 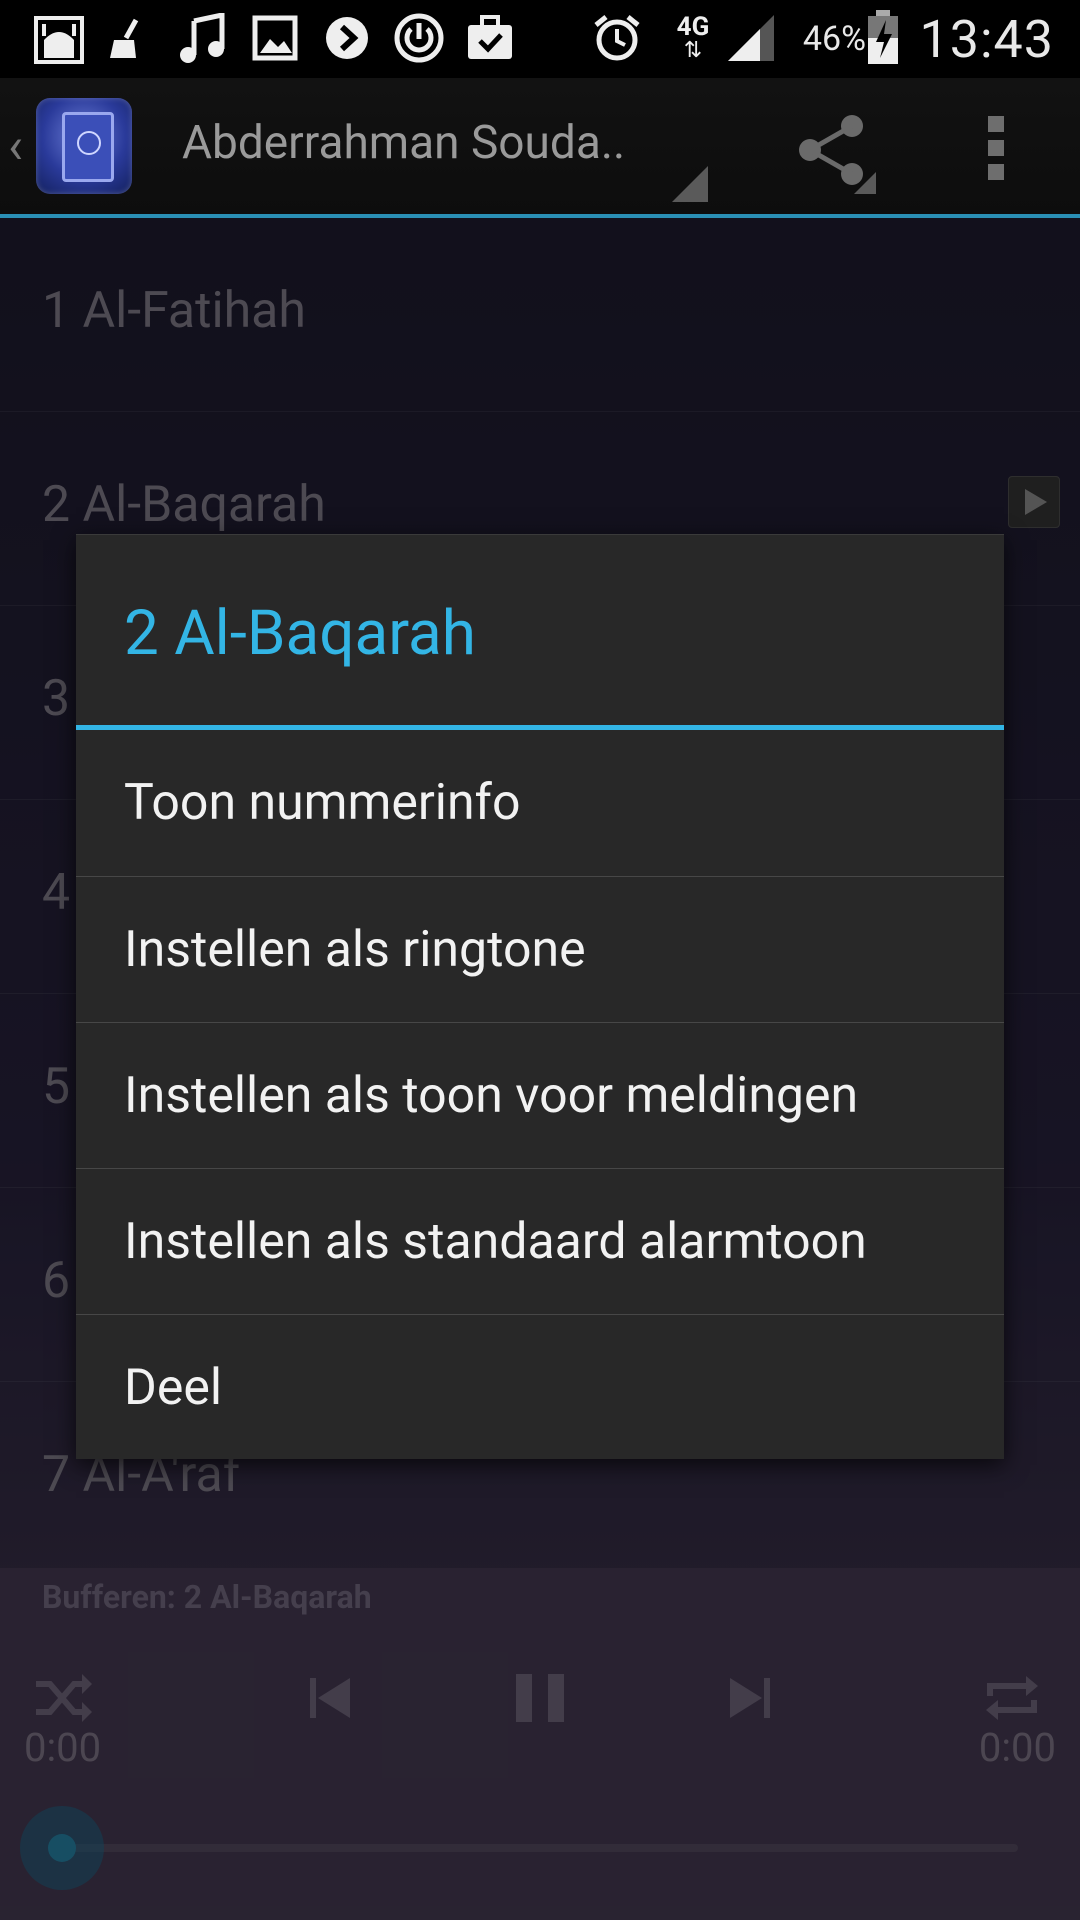 I want to click on menu-item-label: Instellen als toon voor meldingen, so click(x=491, y=1096).